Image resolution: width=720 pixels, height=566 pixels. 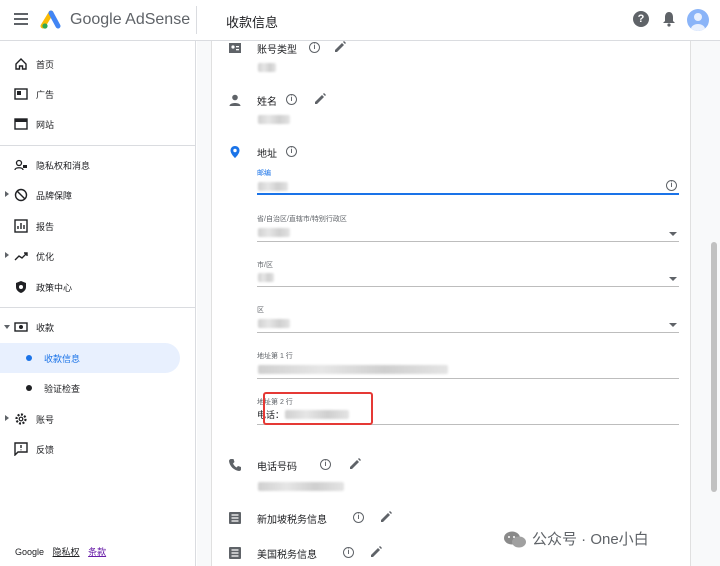 What do you see at coordinates (21, 64) in the screenshot?
I see `home-icon` at bounding box center [21, 64].